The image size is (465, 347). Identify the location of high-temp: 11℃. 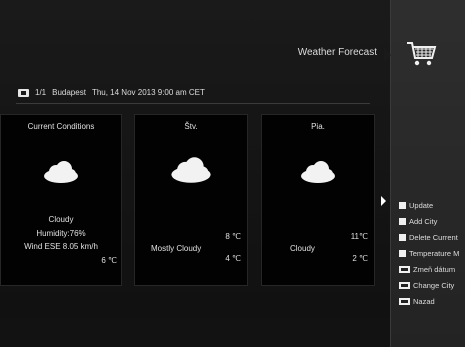
(359, 236).